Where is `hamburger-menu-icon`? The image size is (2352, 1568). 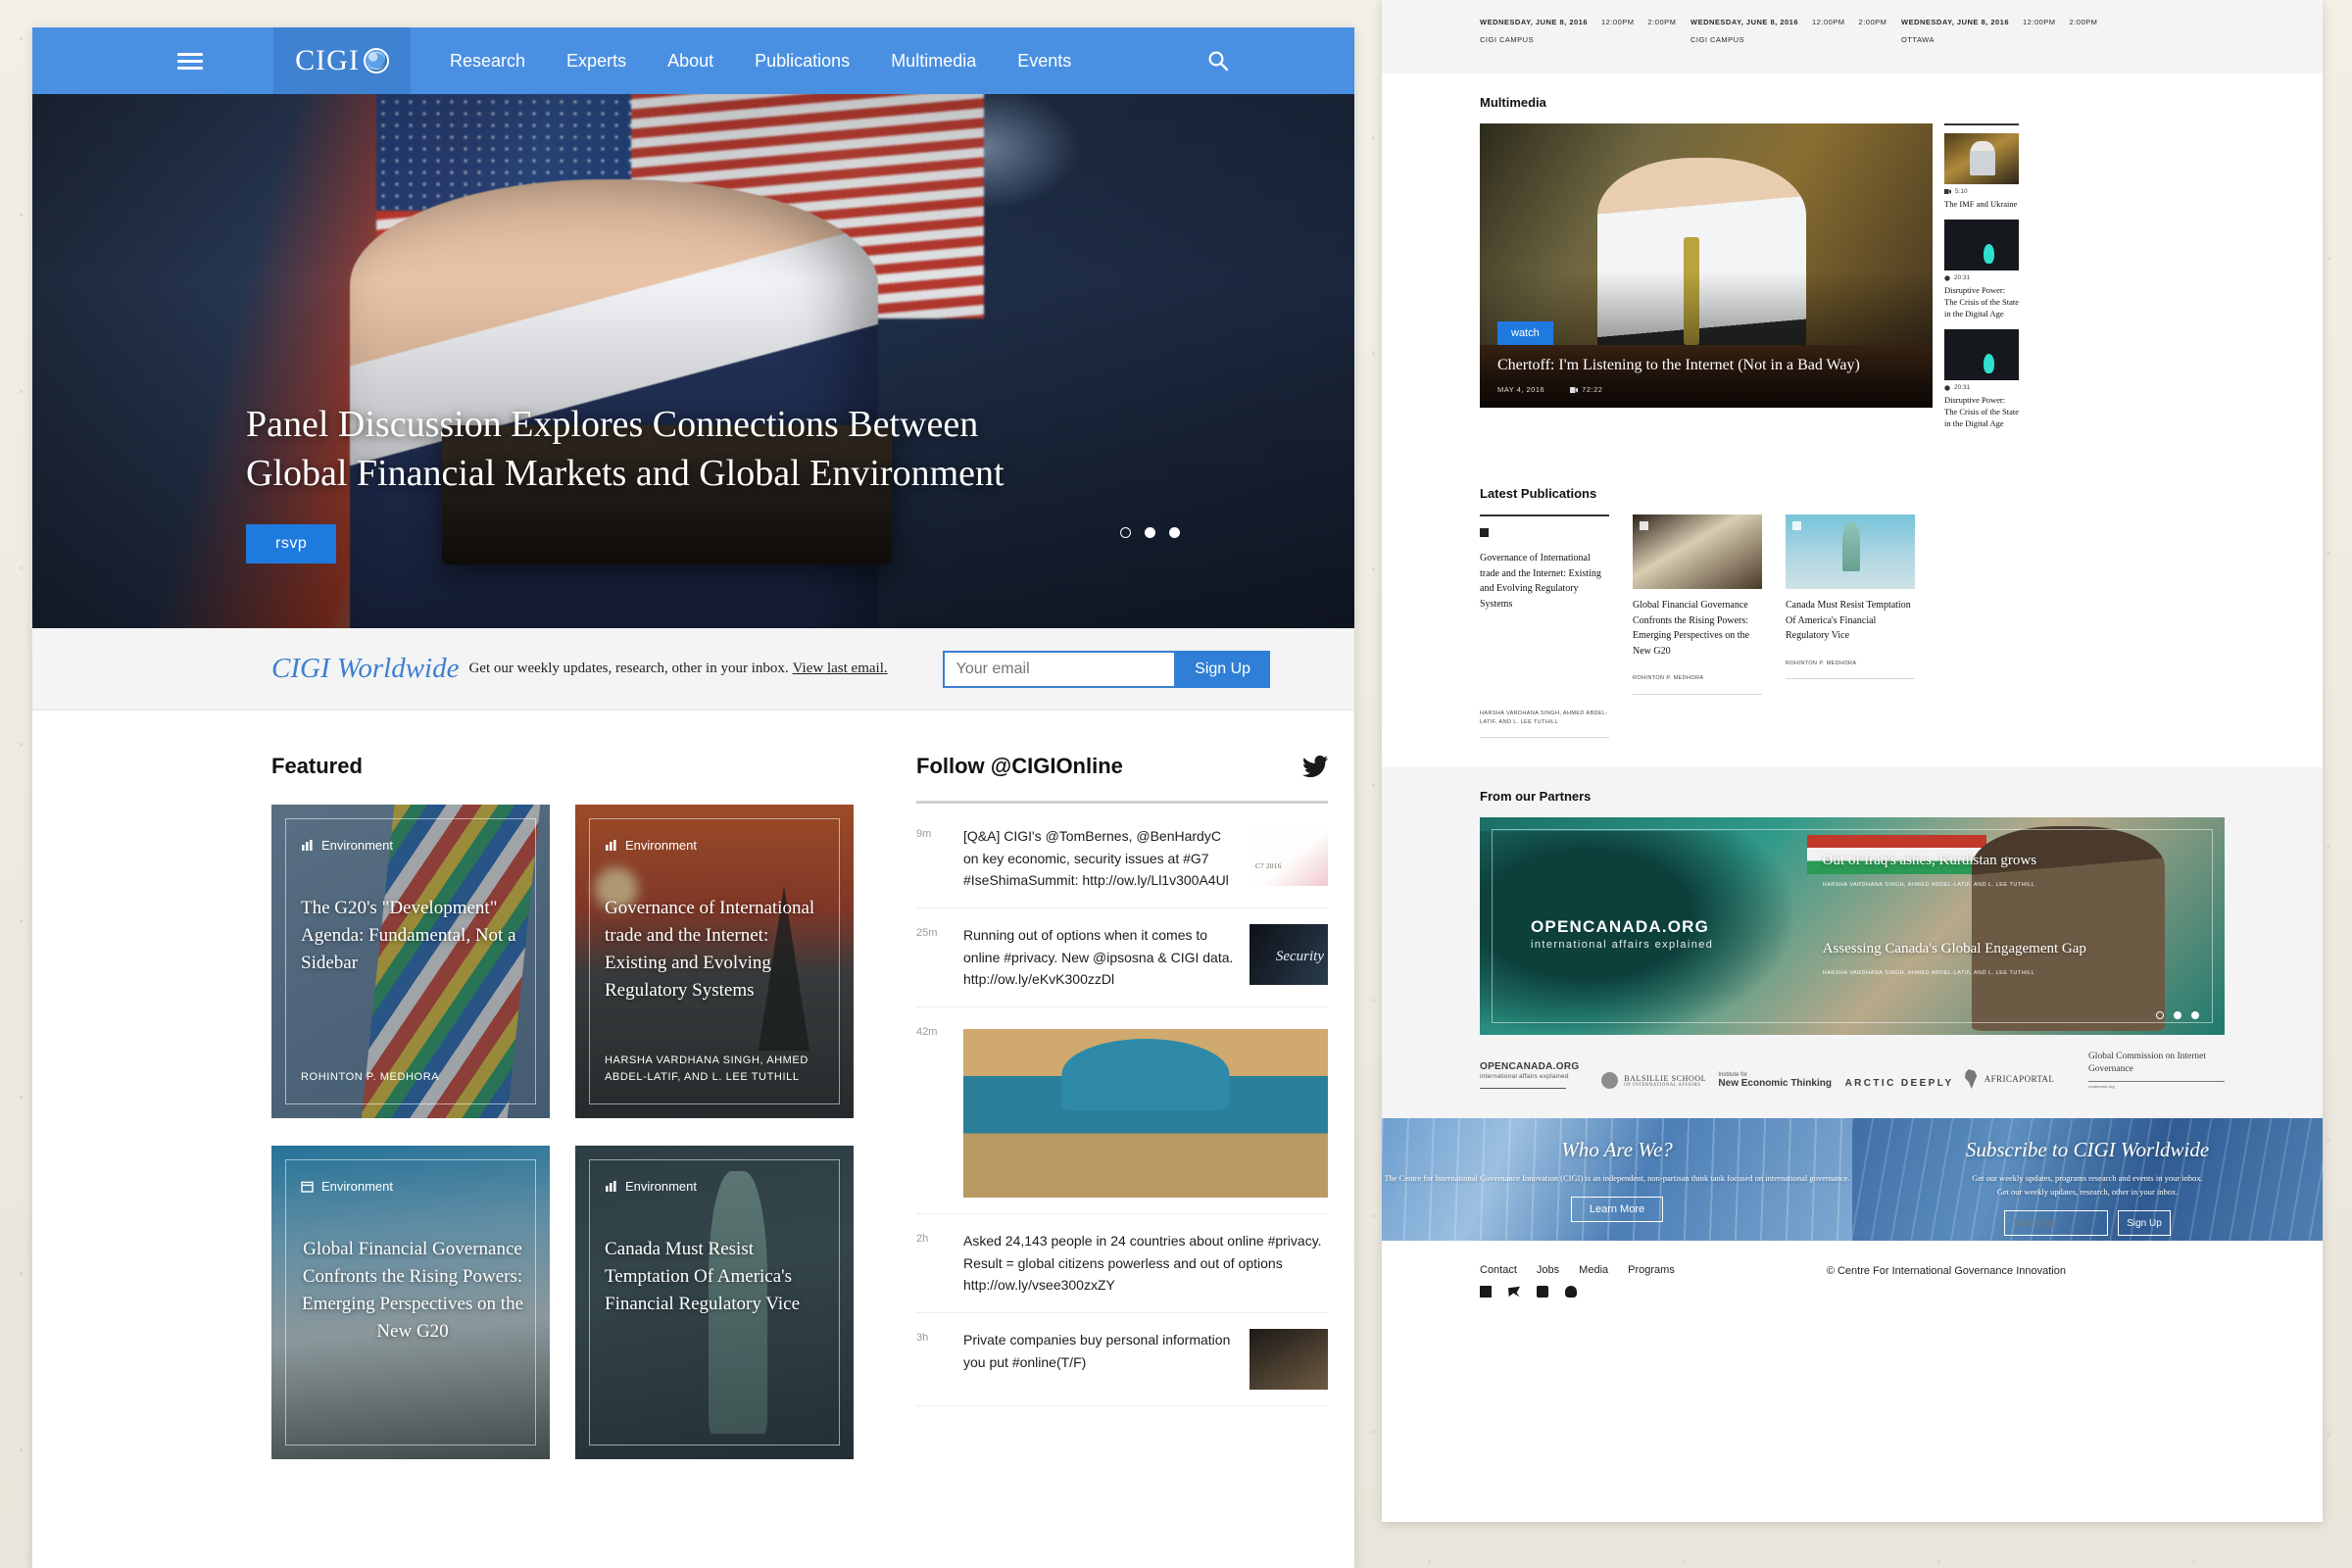 hamburger-menu-icon is located at coordinates (190, 61).